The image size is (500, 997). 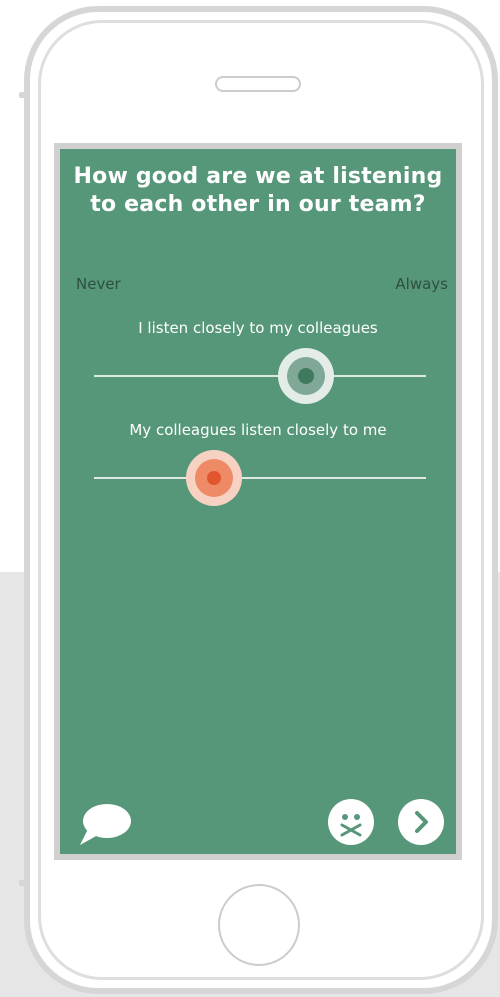 I want to click on slider-thumb-core, so click(x=213, y=478).